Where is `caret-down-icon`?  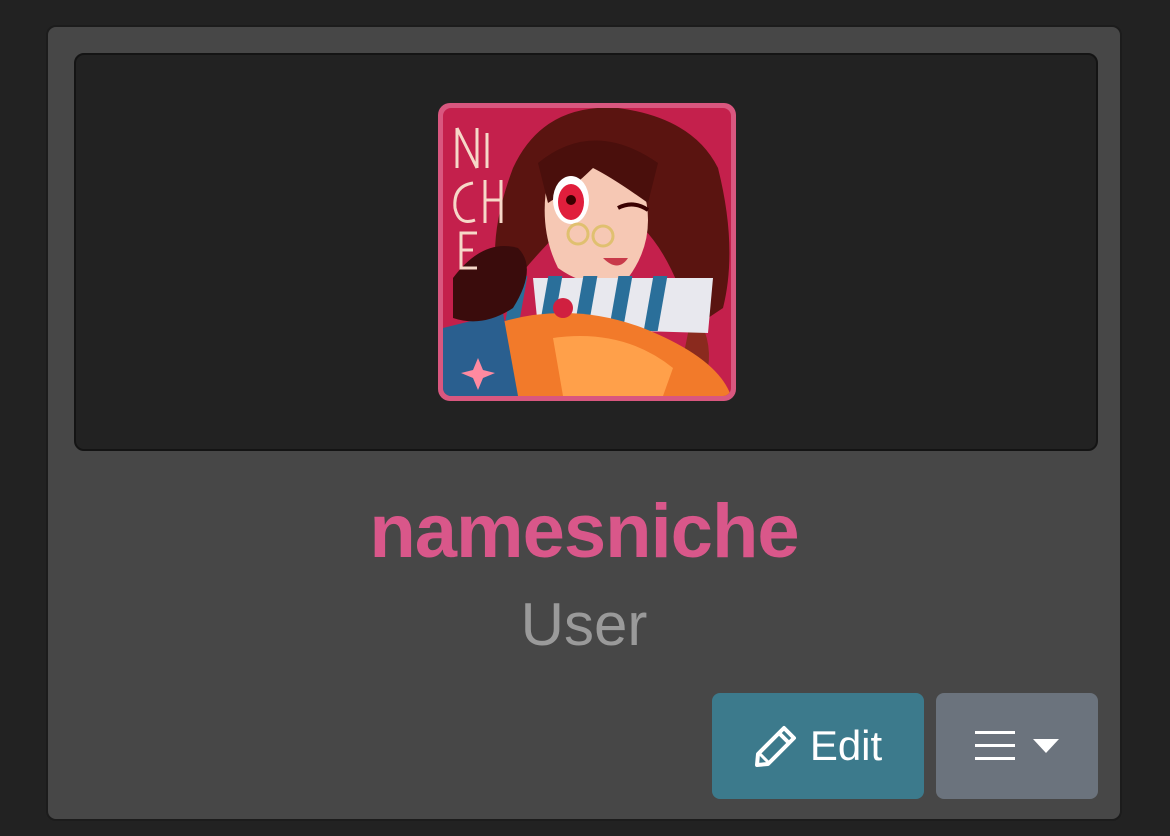
caret-down-icon is located at coordinates (1046, 746).